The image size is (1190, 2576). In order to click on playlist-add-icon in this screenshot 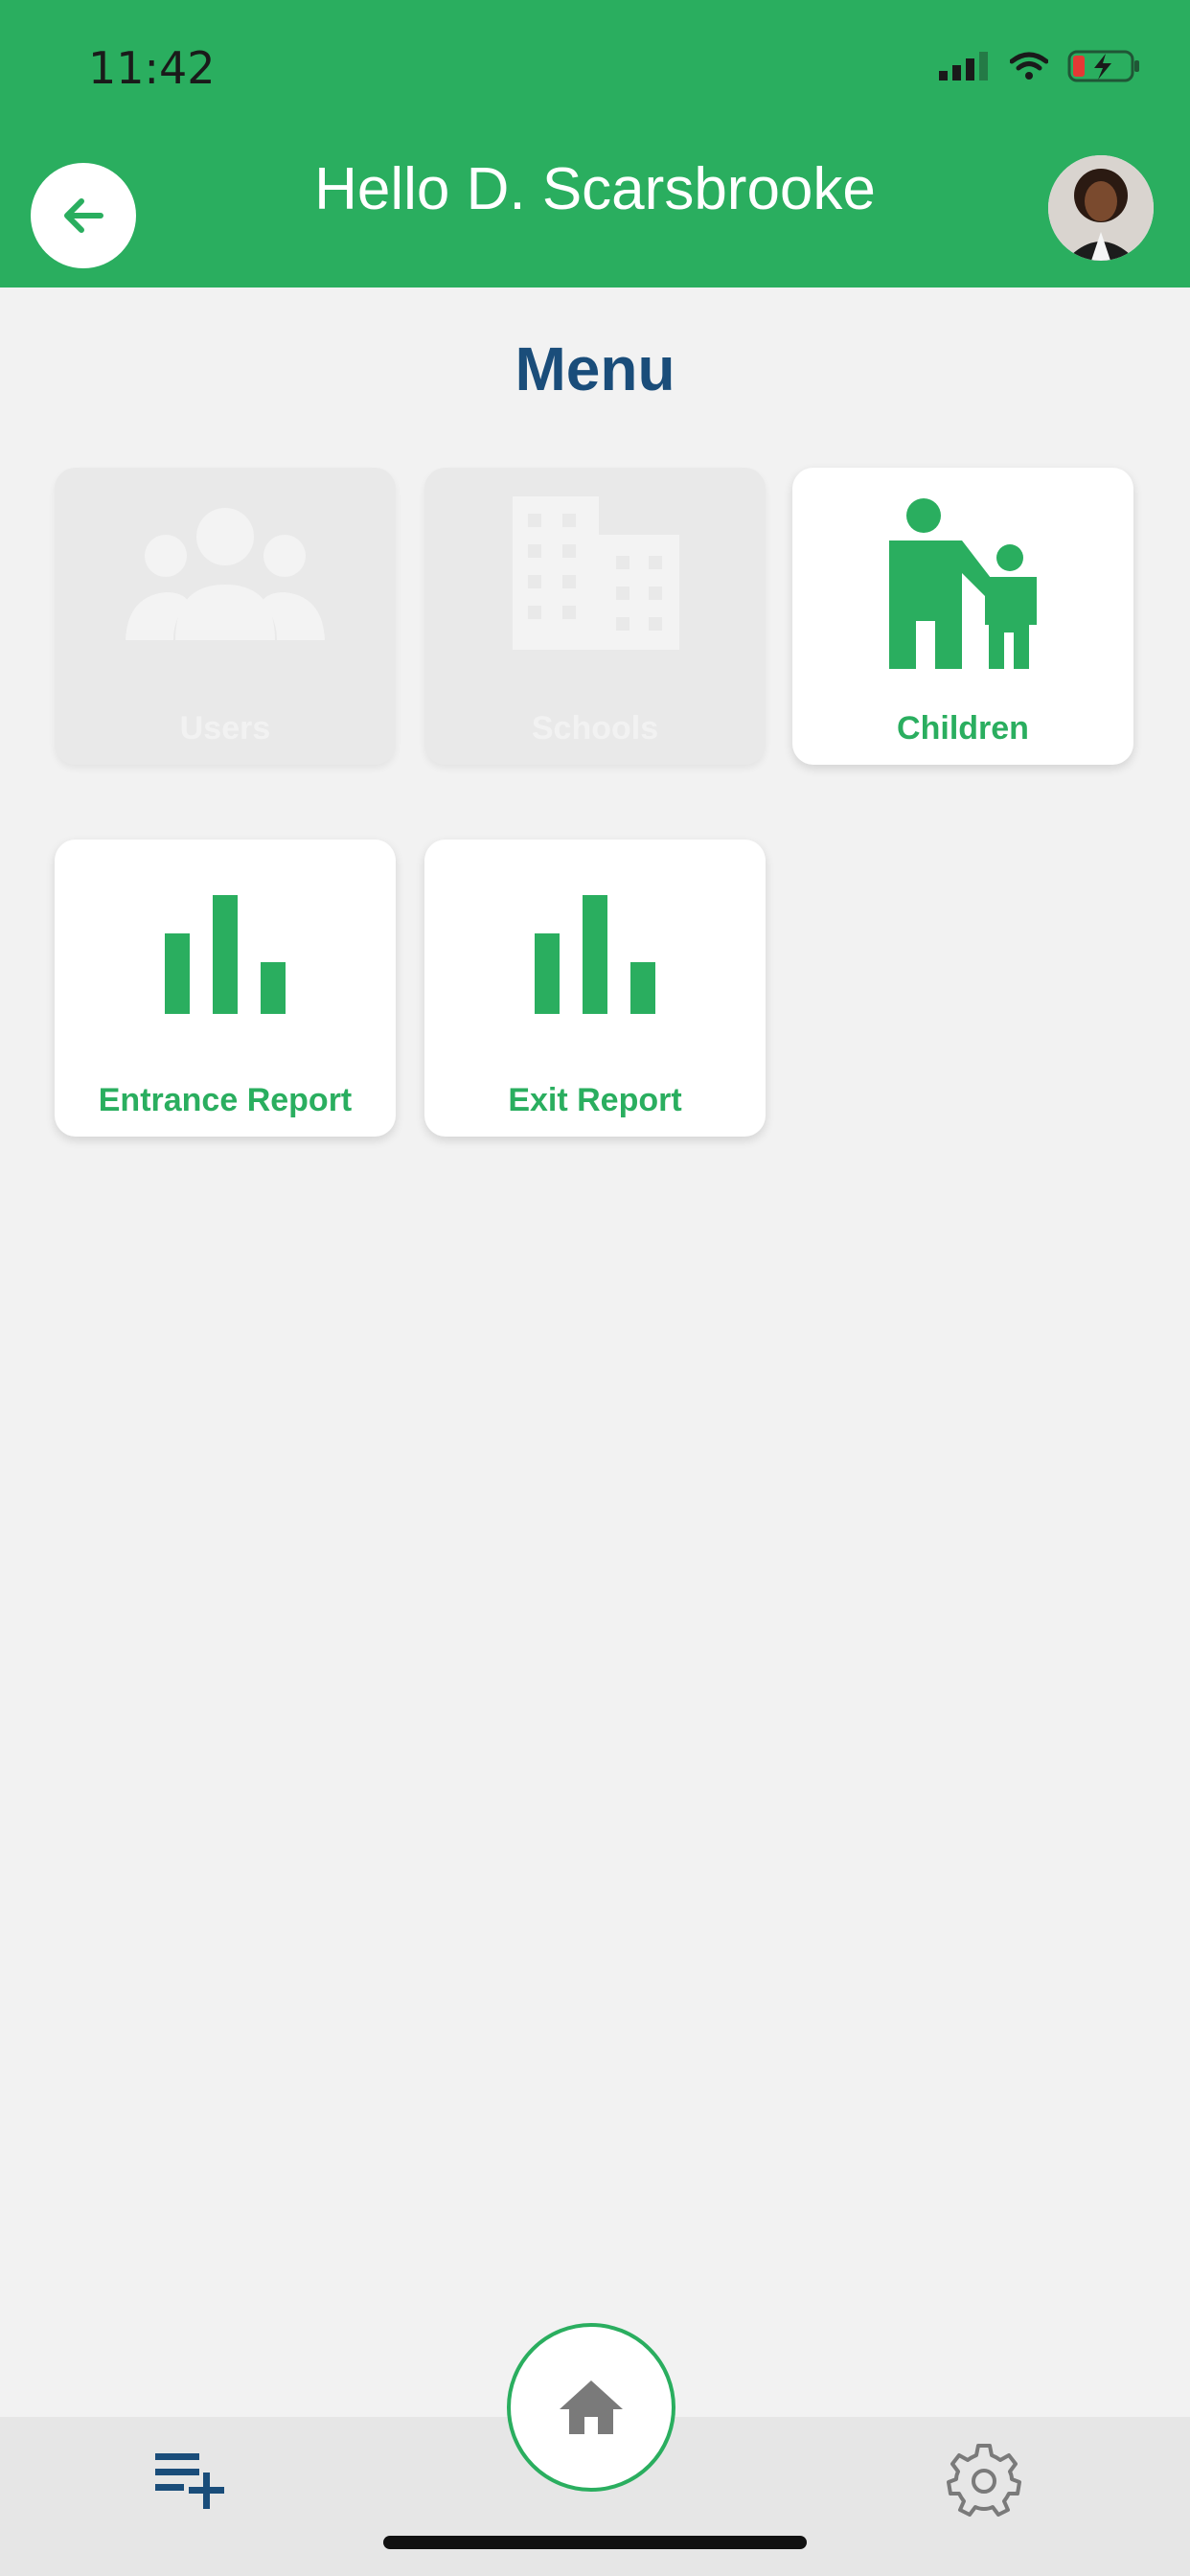, I will do `click(190, 2481)`.